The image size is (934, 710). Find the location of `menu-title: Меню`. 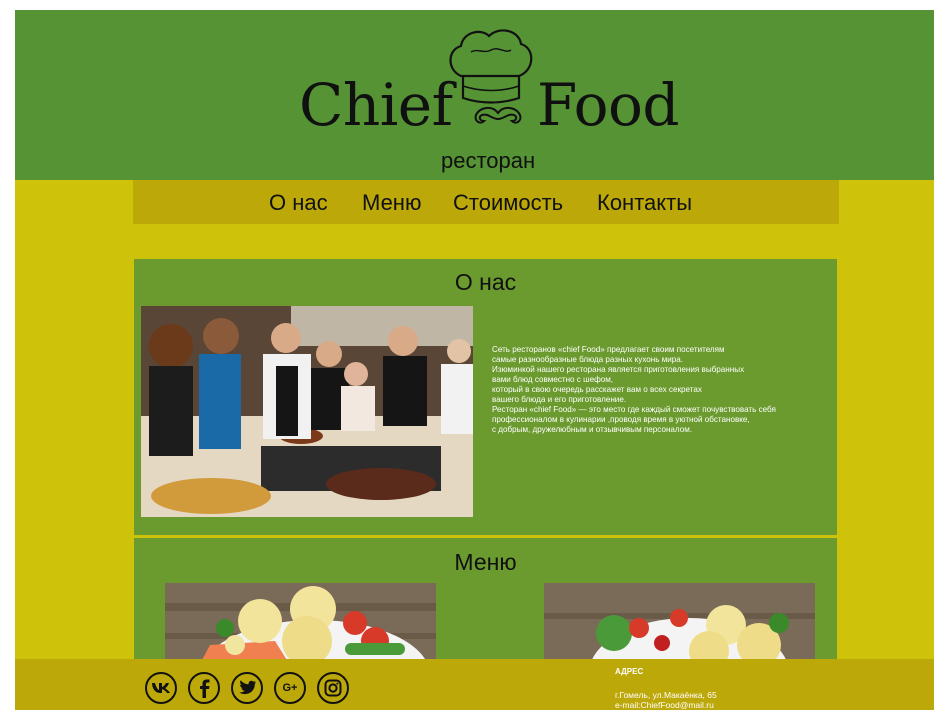

menu-title: Меню is located at coordinates (485, 562).